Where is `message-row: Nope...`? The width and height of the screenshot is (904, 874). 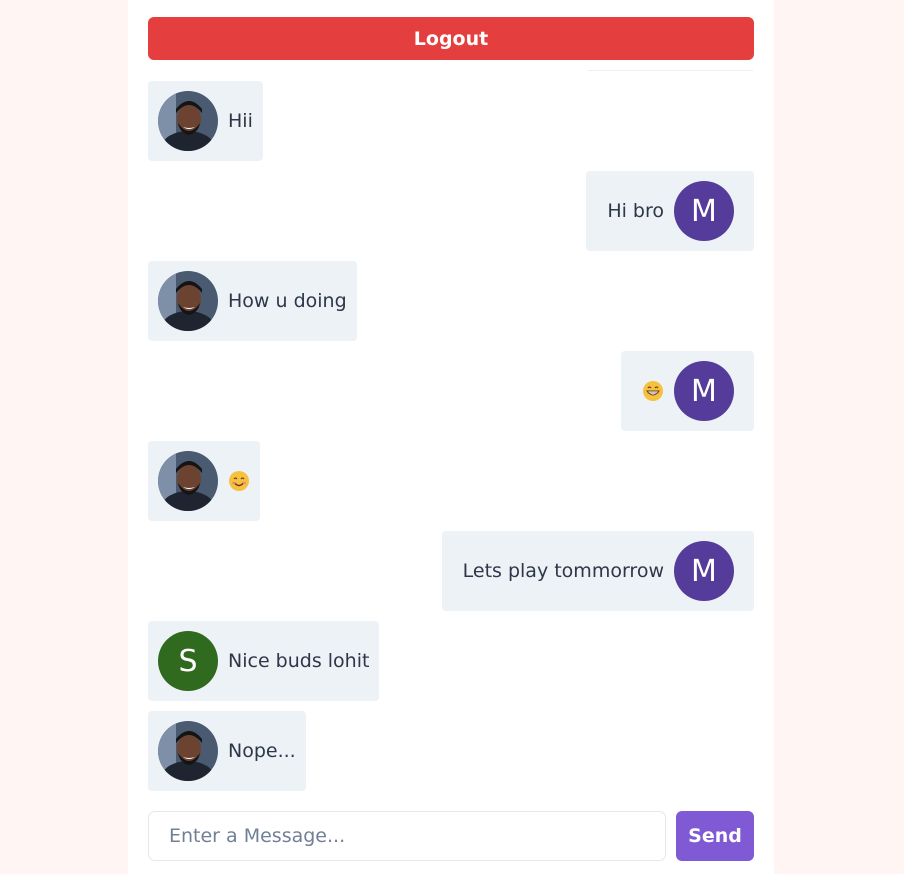 message-row: Nope... is located at coordinates (451, 751).